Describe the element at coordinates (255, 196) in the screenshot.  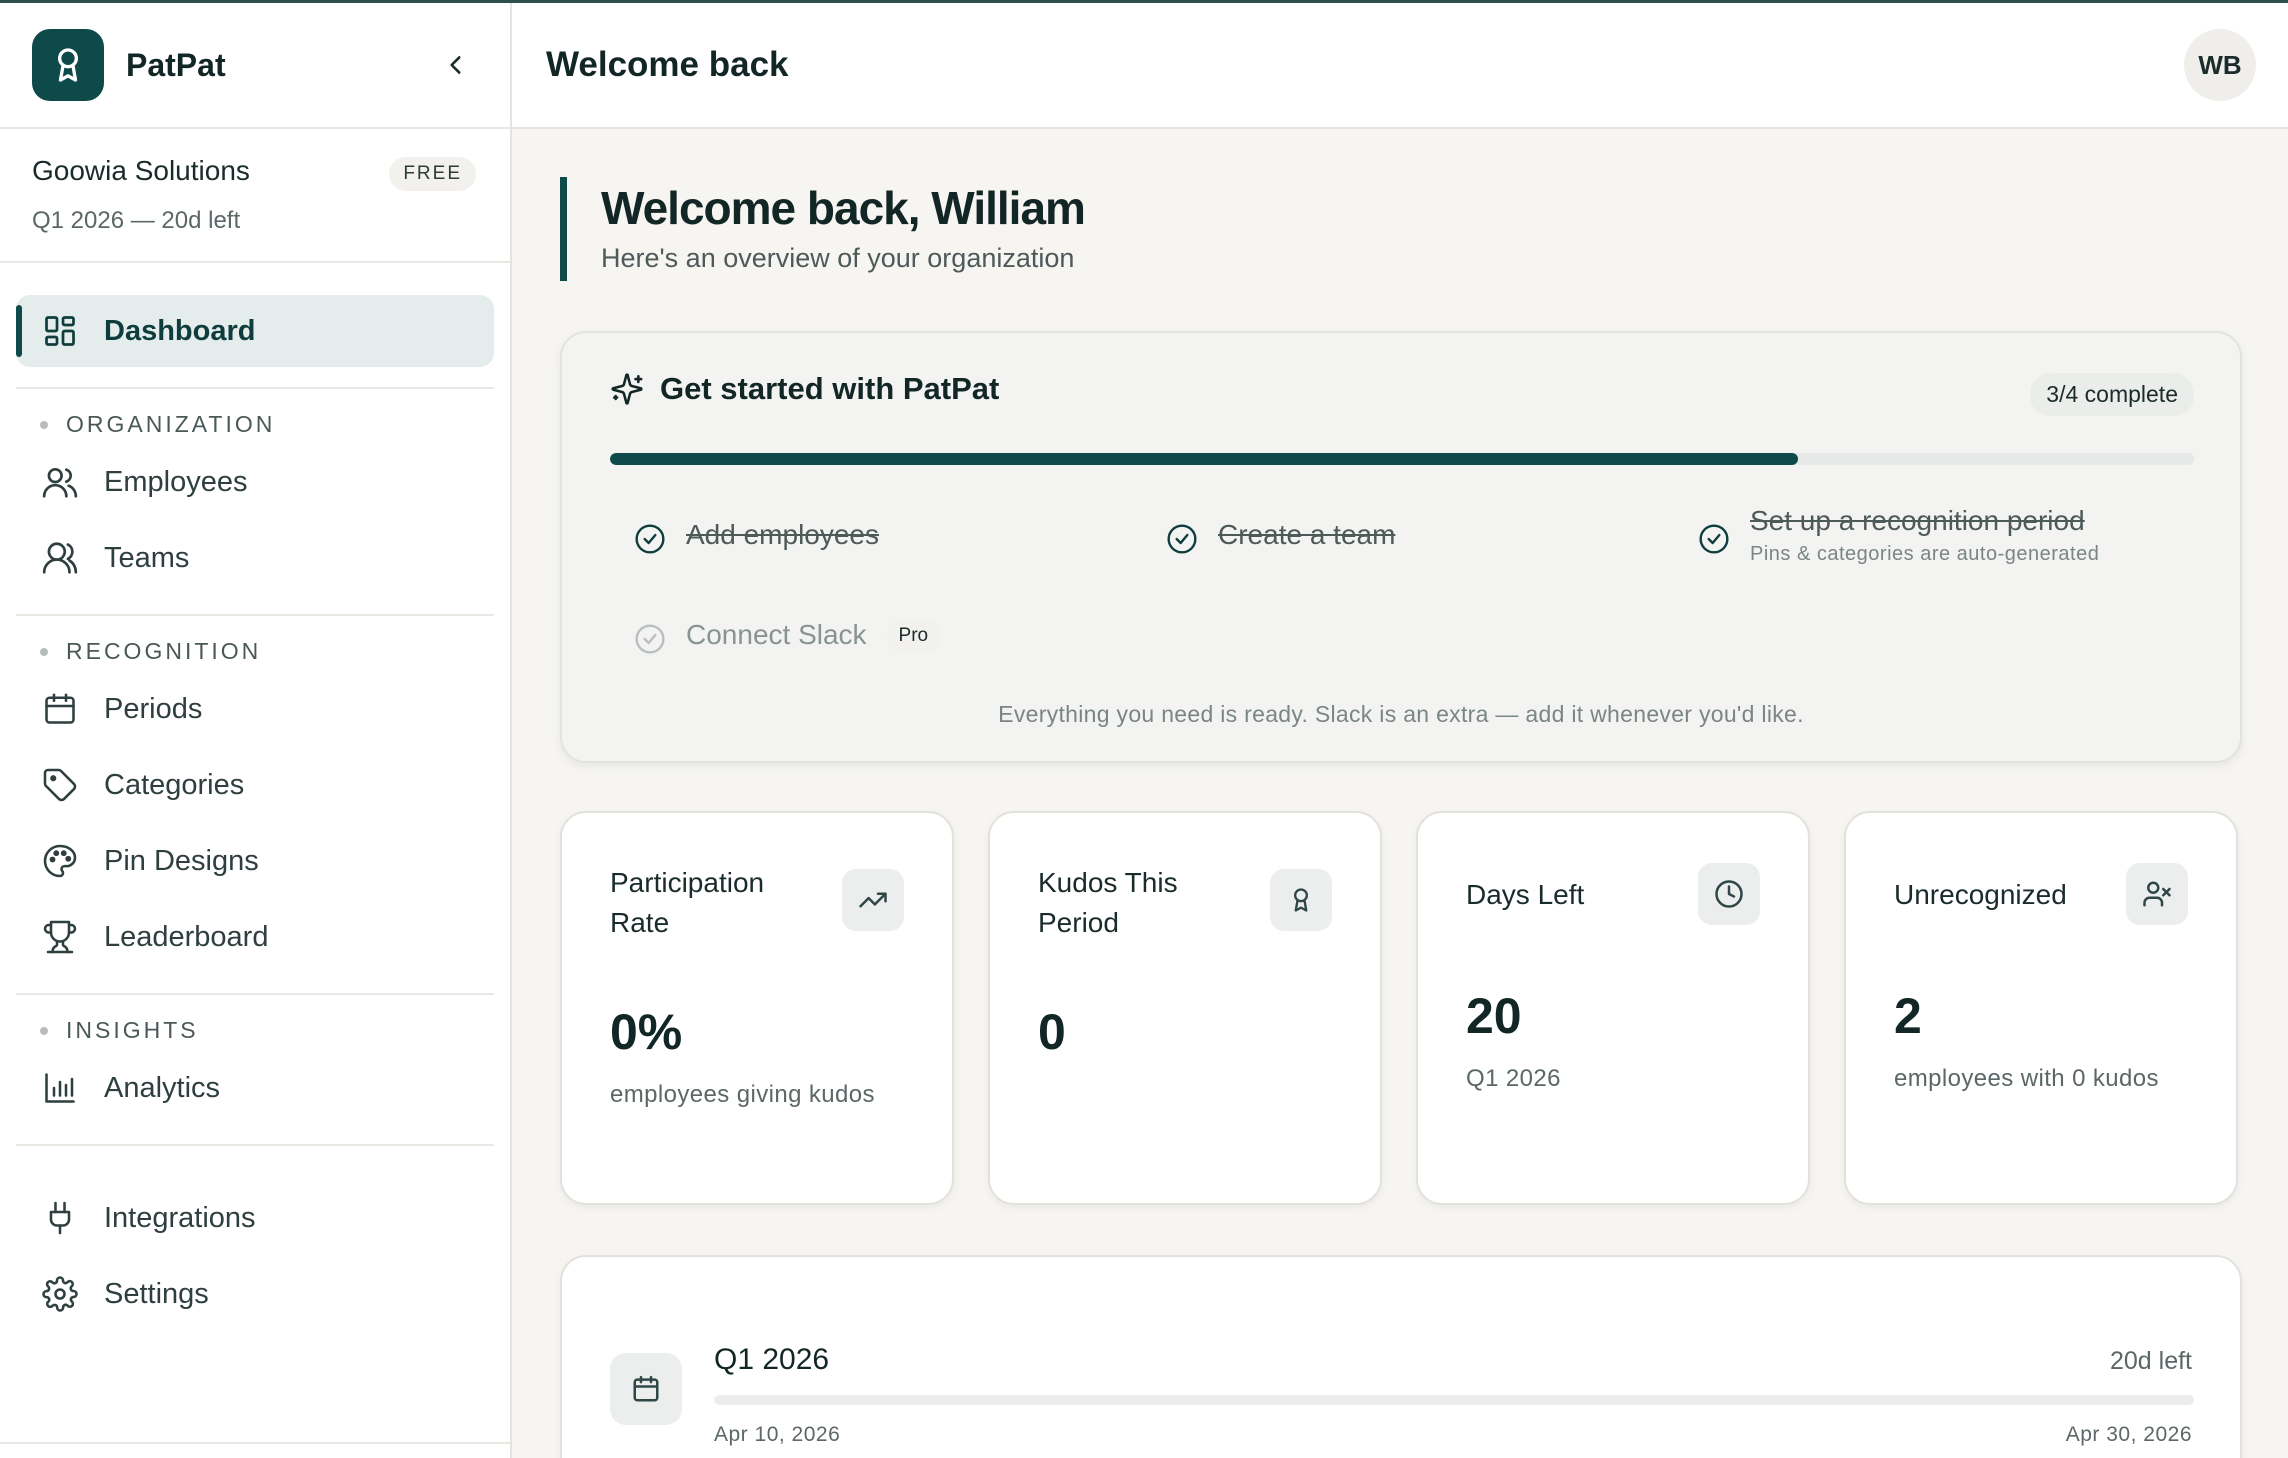
I see `org-switcher: Goowia Solutions FREE Q1 2026 — 20d left` at that location.